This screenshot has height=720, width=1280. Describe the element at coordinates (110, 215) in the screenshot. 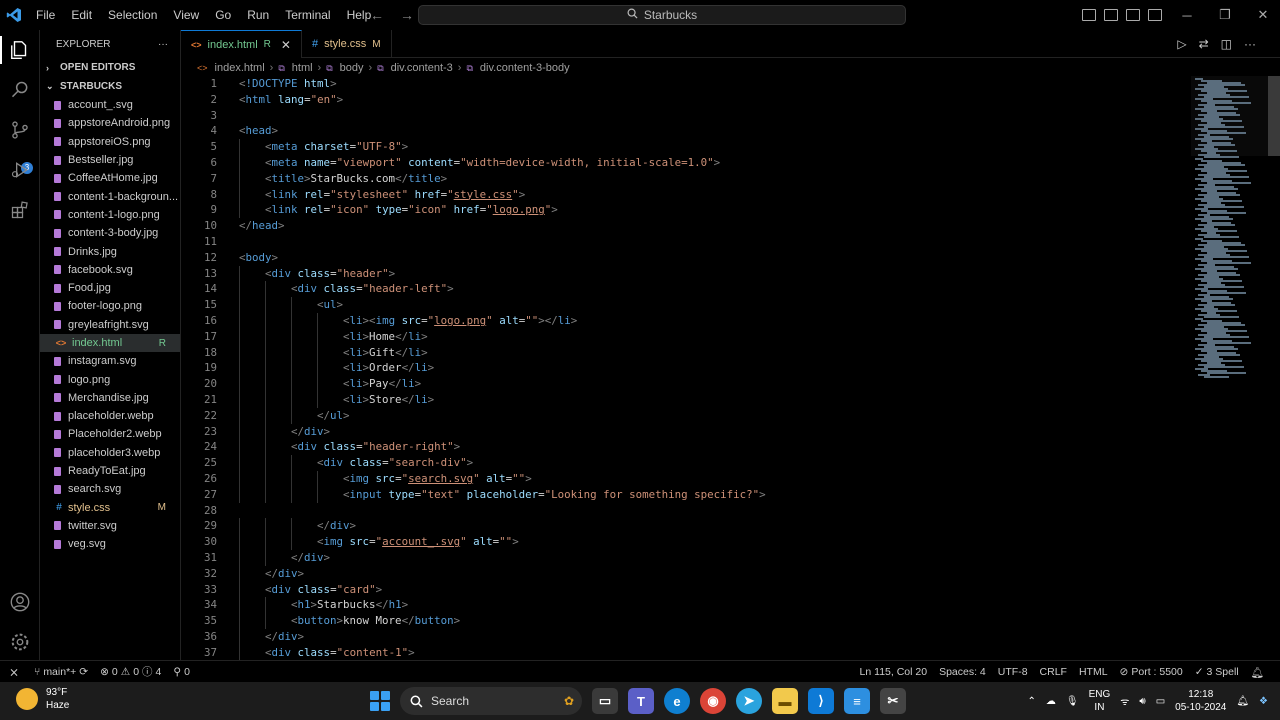

I see `file-item: content-1-logo.png` at that location.